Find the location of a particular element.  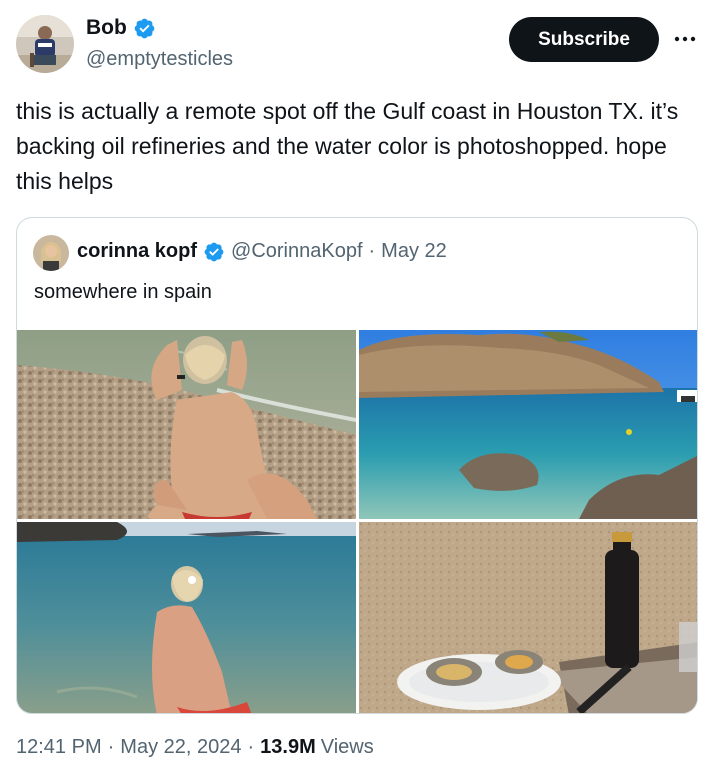

author-avatar is located at coordinates (45, 44).